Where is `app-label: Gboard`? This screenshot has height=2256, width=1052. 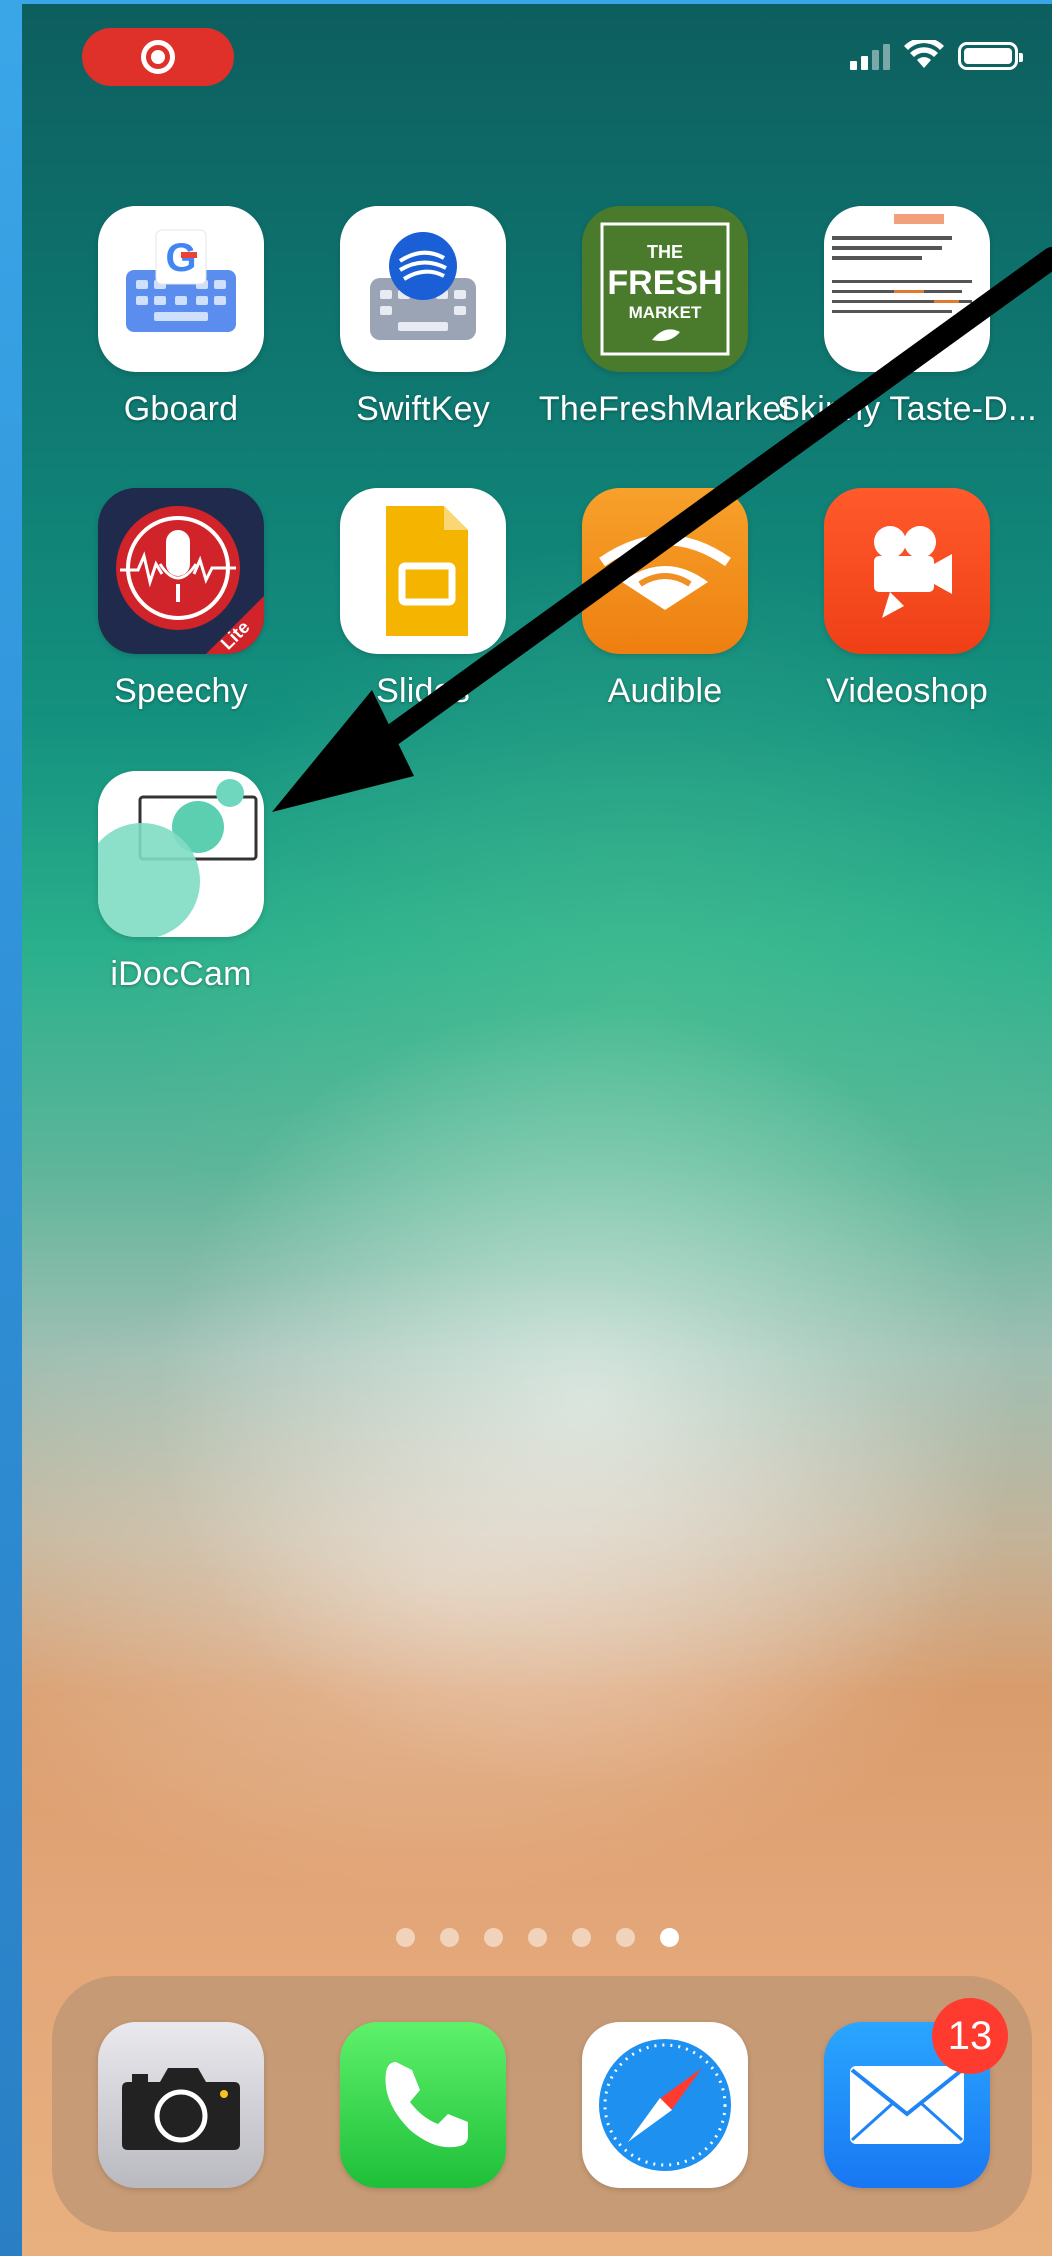
app-label: Gboard is located at coordinates (181, 409).